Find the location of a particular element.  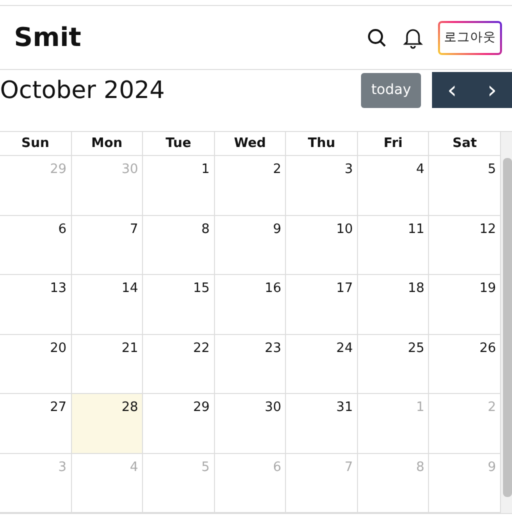

day-cell: 25 is located at coordinates (394, 364).